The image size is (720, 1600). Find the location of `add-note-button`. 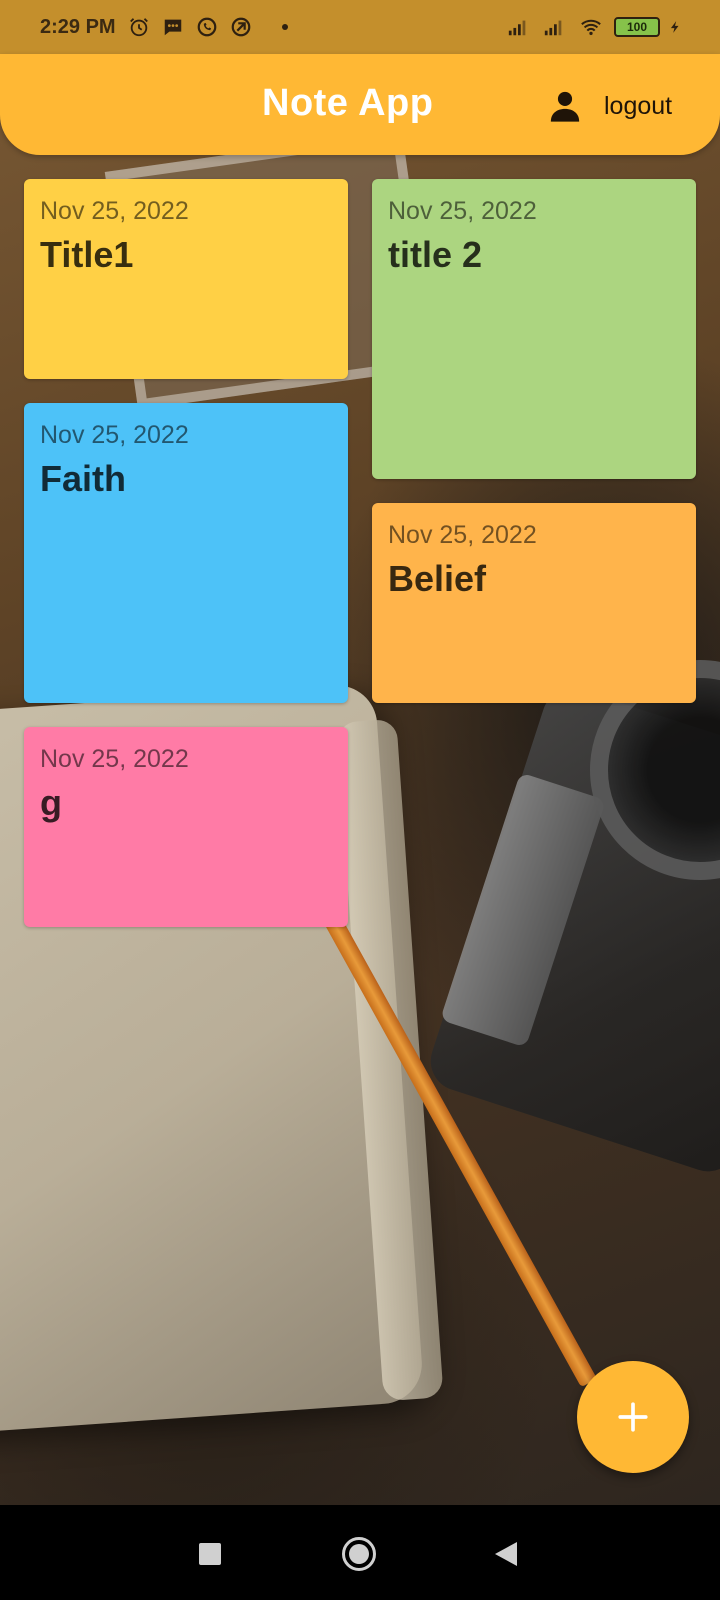

add-note-button is located at coordinates (633, 1417).